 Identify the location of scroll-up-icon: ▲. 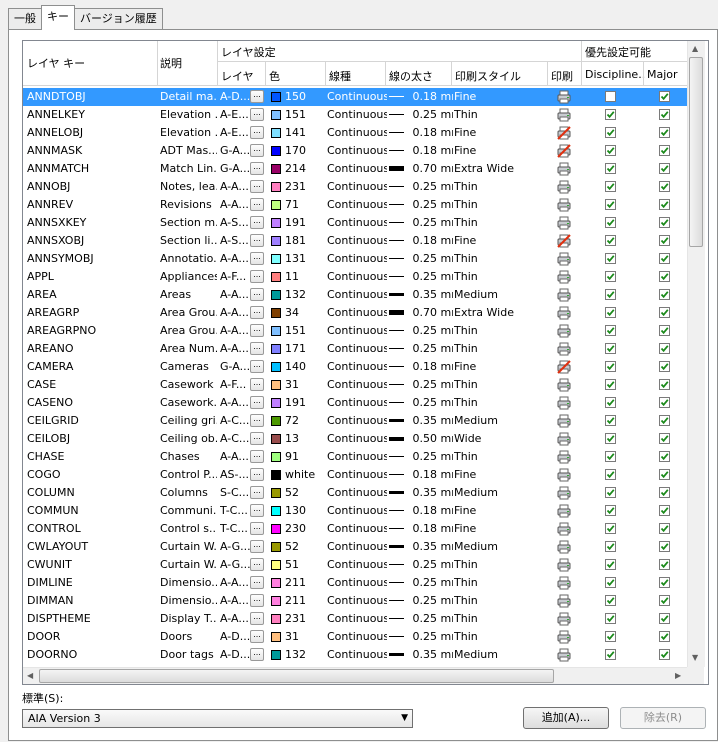
(695, 48).